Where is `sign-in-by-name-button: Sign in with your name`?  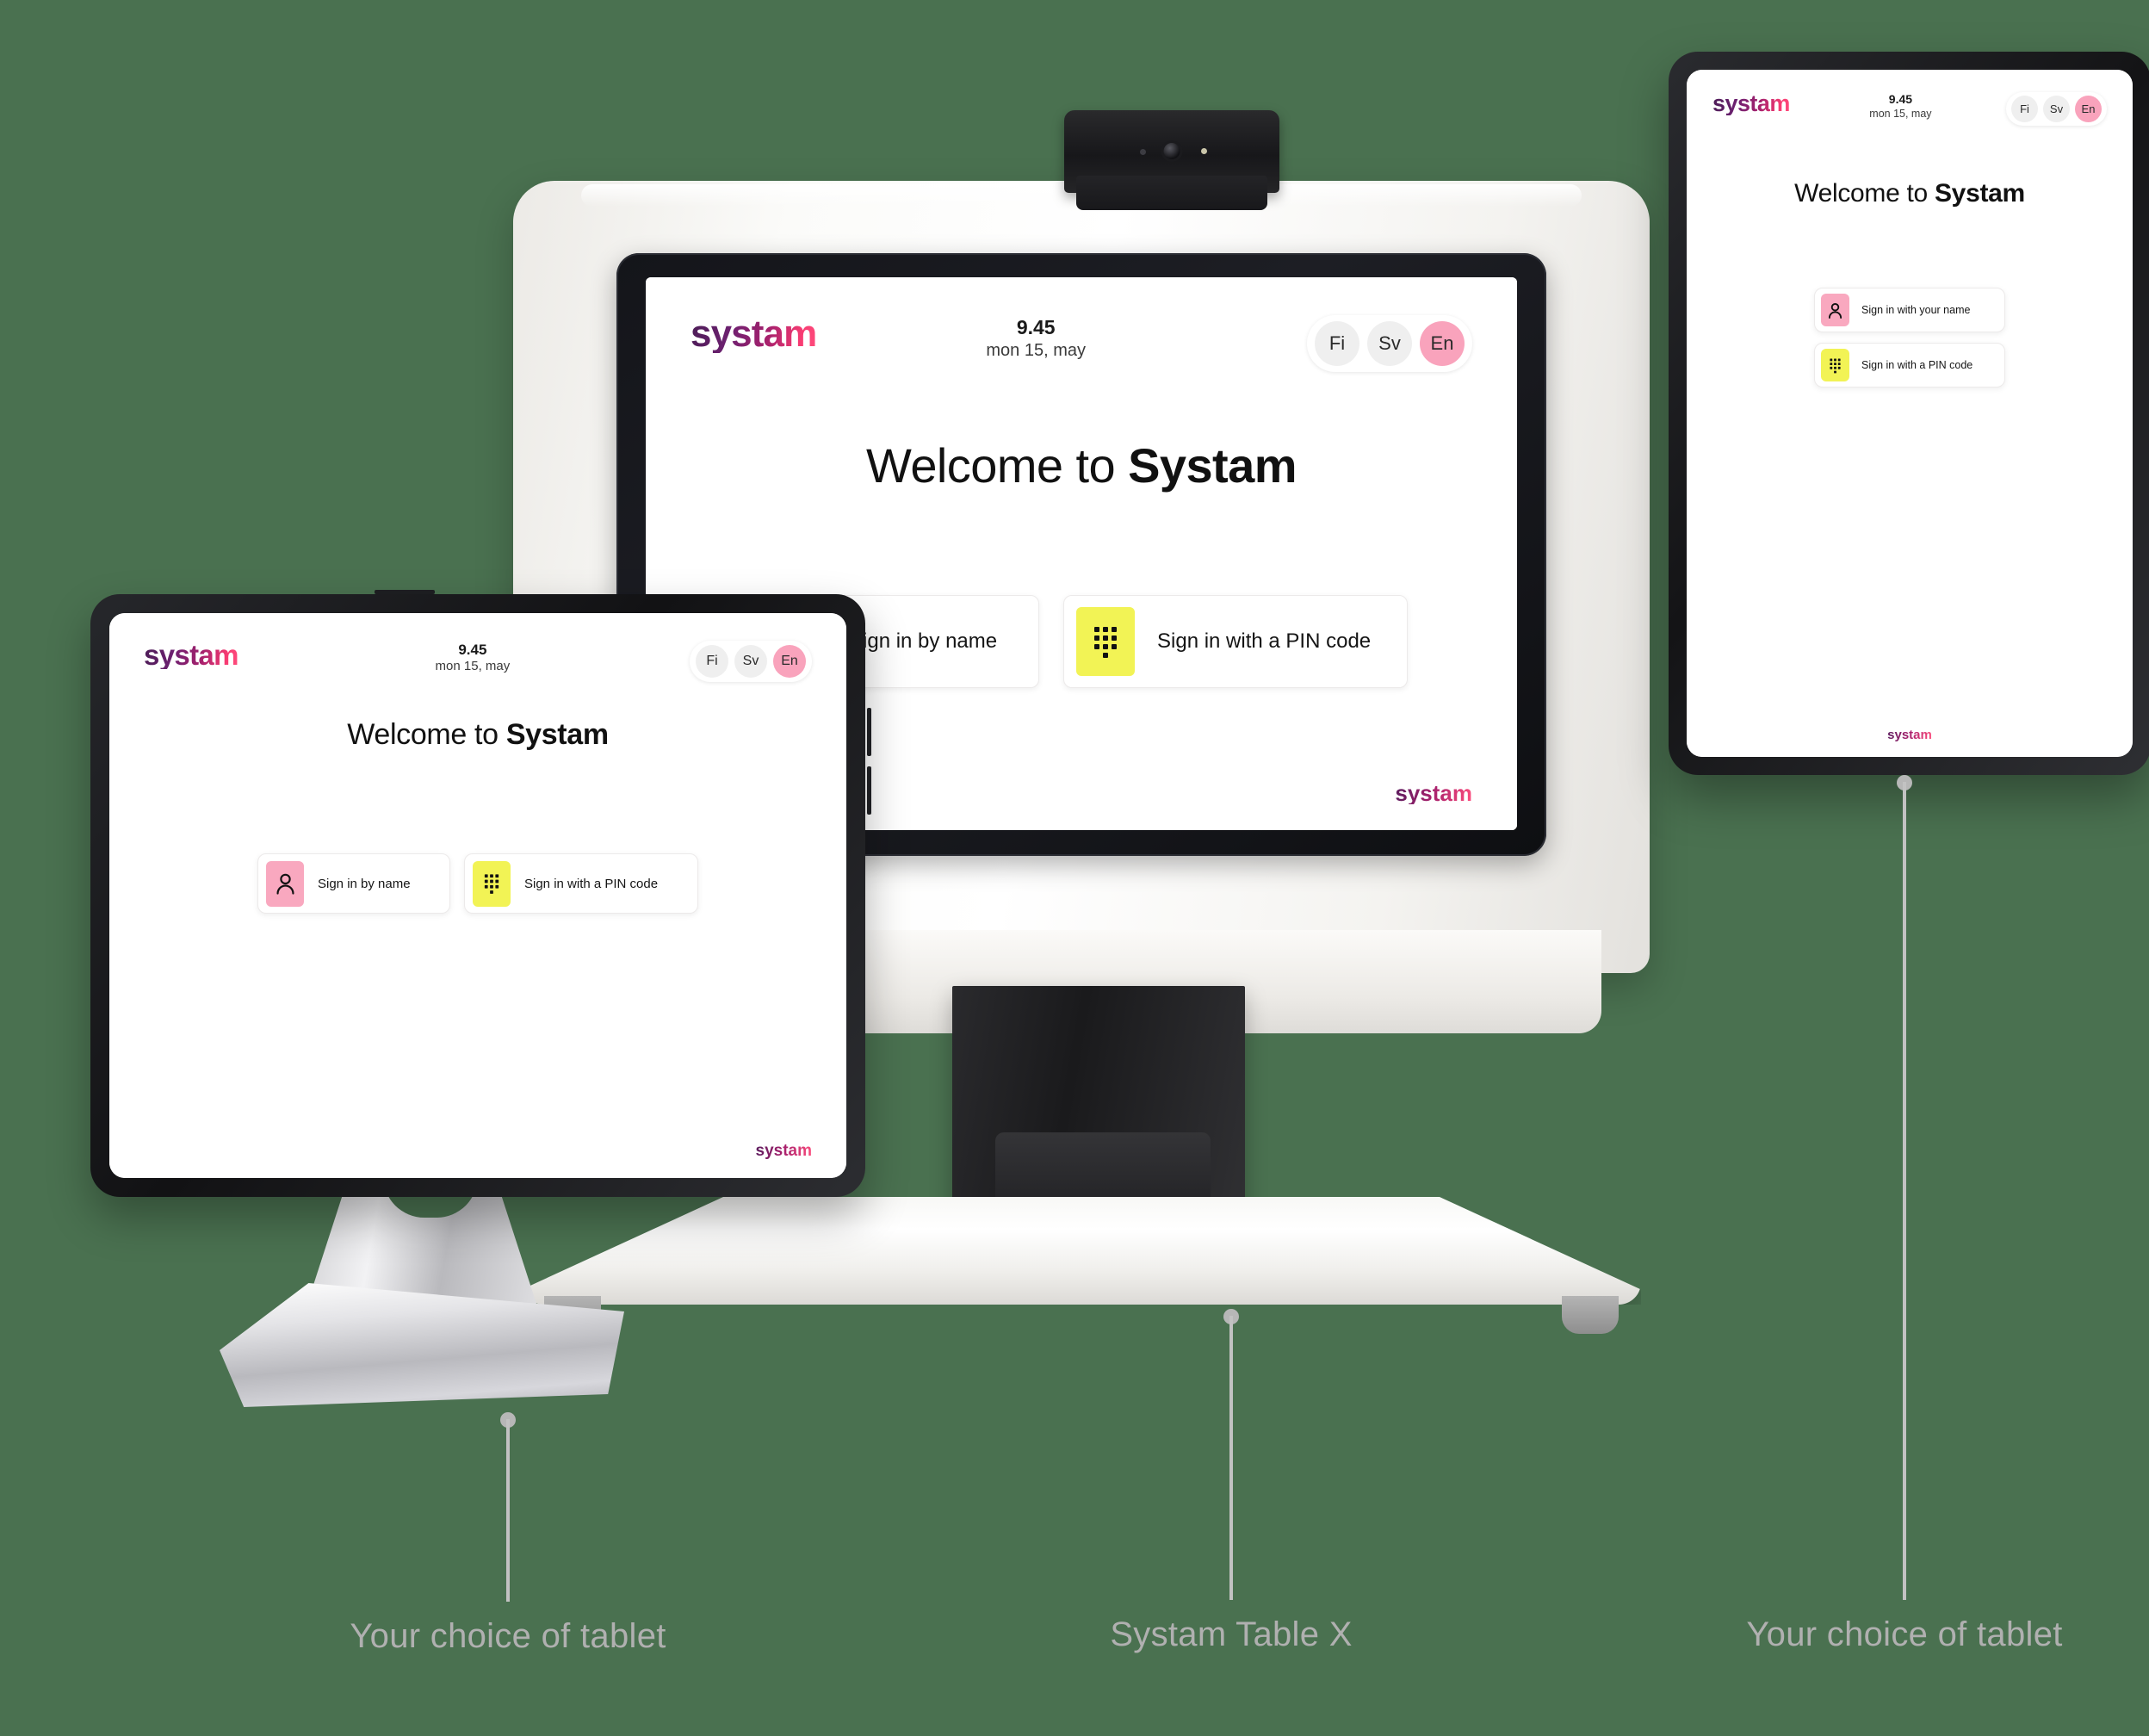 sign-in-by-name-button: Sign in with your name is located at coordinates (1909, 310).